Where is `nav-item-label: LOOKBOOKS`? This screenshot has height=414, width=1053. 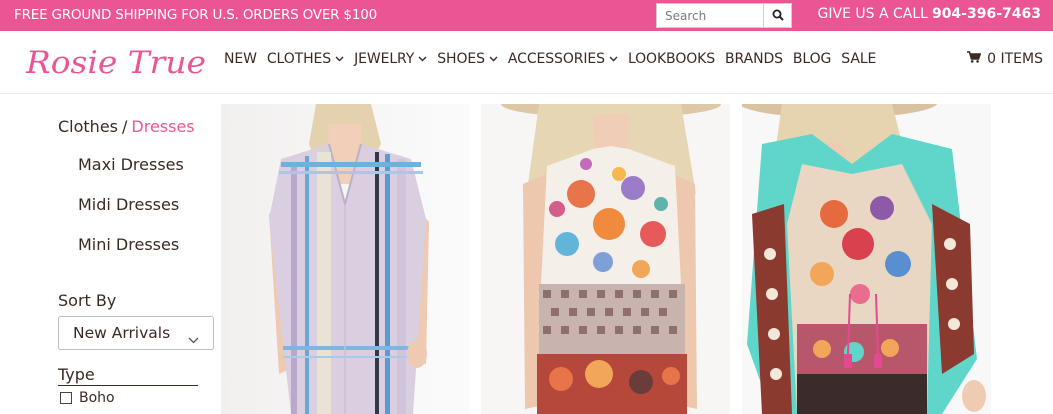 nav-item-label: LOOKBOOKS is located at coordinates (671, 59).